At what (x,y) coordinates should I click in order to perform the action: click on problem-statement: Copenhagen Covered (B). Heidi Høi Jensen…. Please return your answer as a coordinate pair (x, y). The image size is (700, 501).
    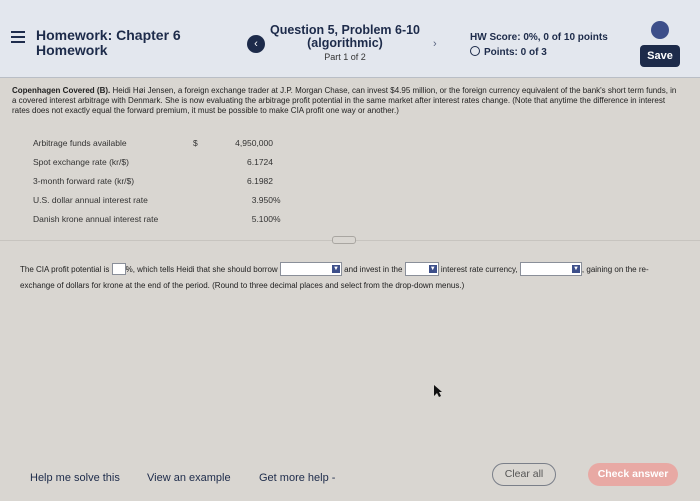
    Looking at the image, I should click on (347, 101).